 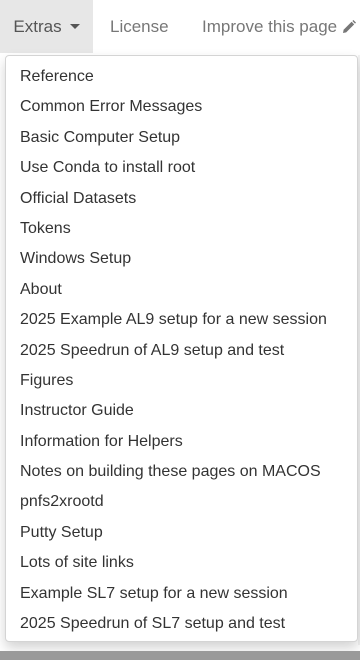 What do you see at coordinates (181, 624) in the screenshot?
I see `dropdown-item: 2025 Speedrun of SL7 setup and test` at bounding box center [181, 624].